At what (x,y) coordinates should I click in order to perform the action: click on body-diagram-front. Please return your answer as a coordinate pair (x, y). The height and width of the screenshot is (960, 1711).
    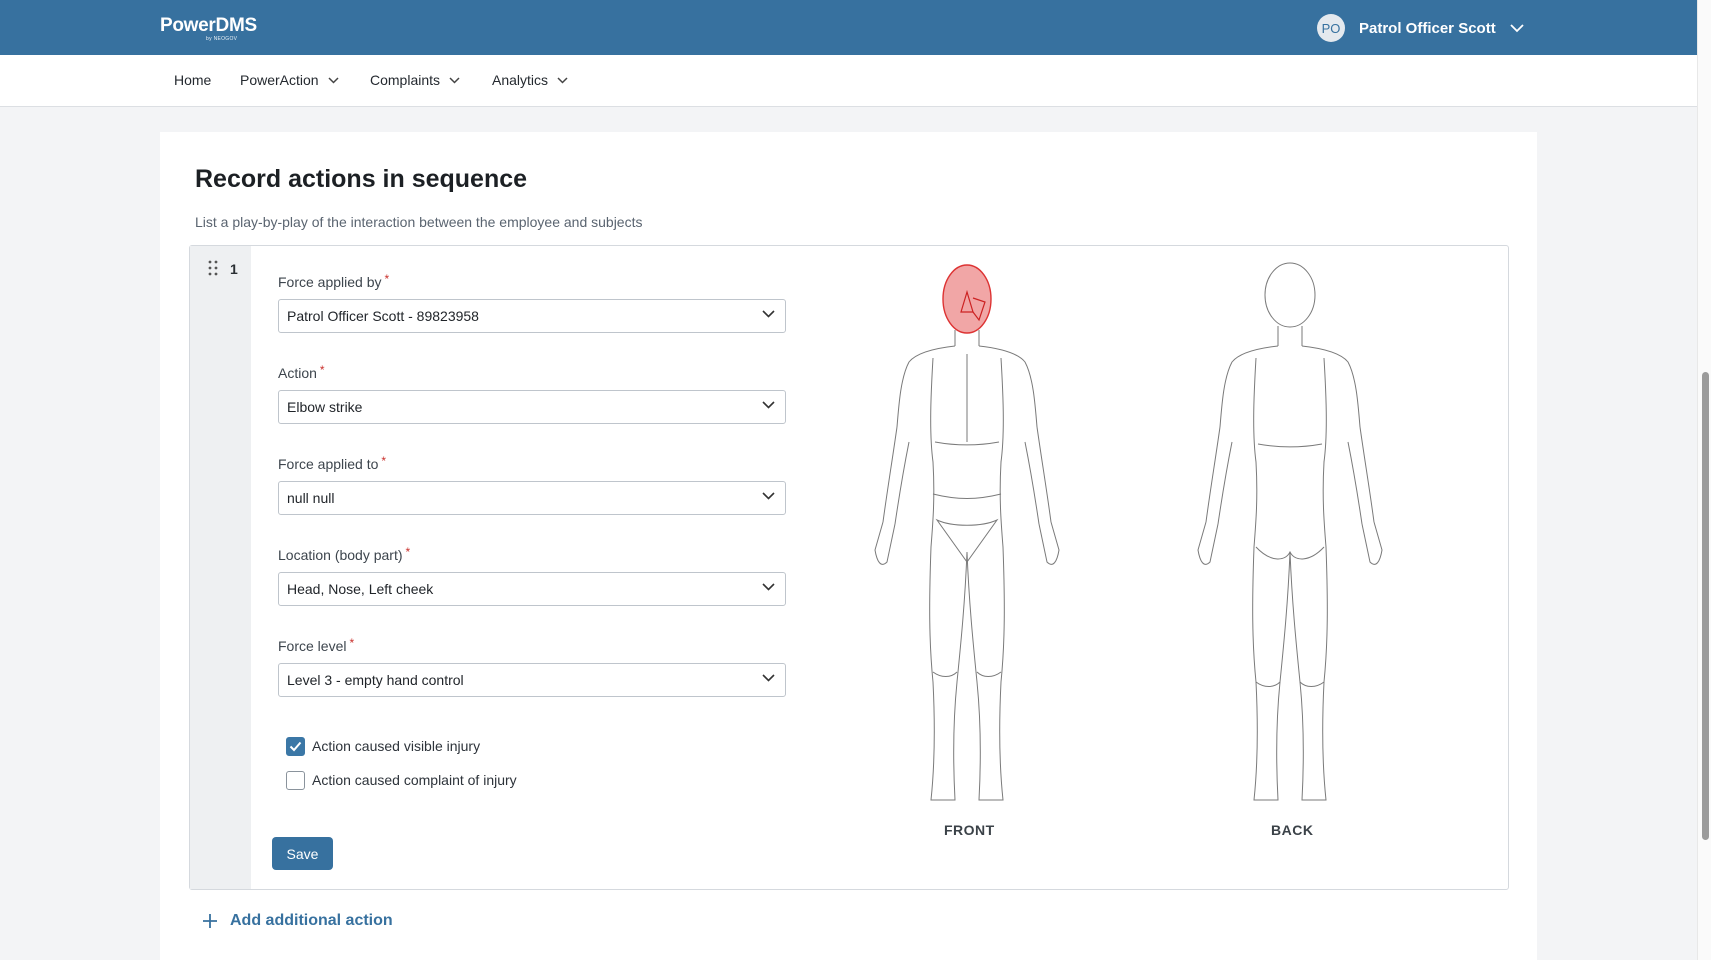
    Looking at the image, I should click on (967, 534).